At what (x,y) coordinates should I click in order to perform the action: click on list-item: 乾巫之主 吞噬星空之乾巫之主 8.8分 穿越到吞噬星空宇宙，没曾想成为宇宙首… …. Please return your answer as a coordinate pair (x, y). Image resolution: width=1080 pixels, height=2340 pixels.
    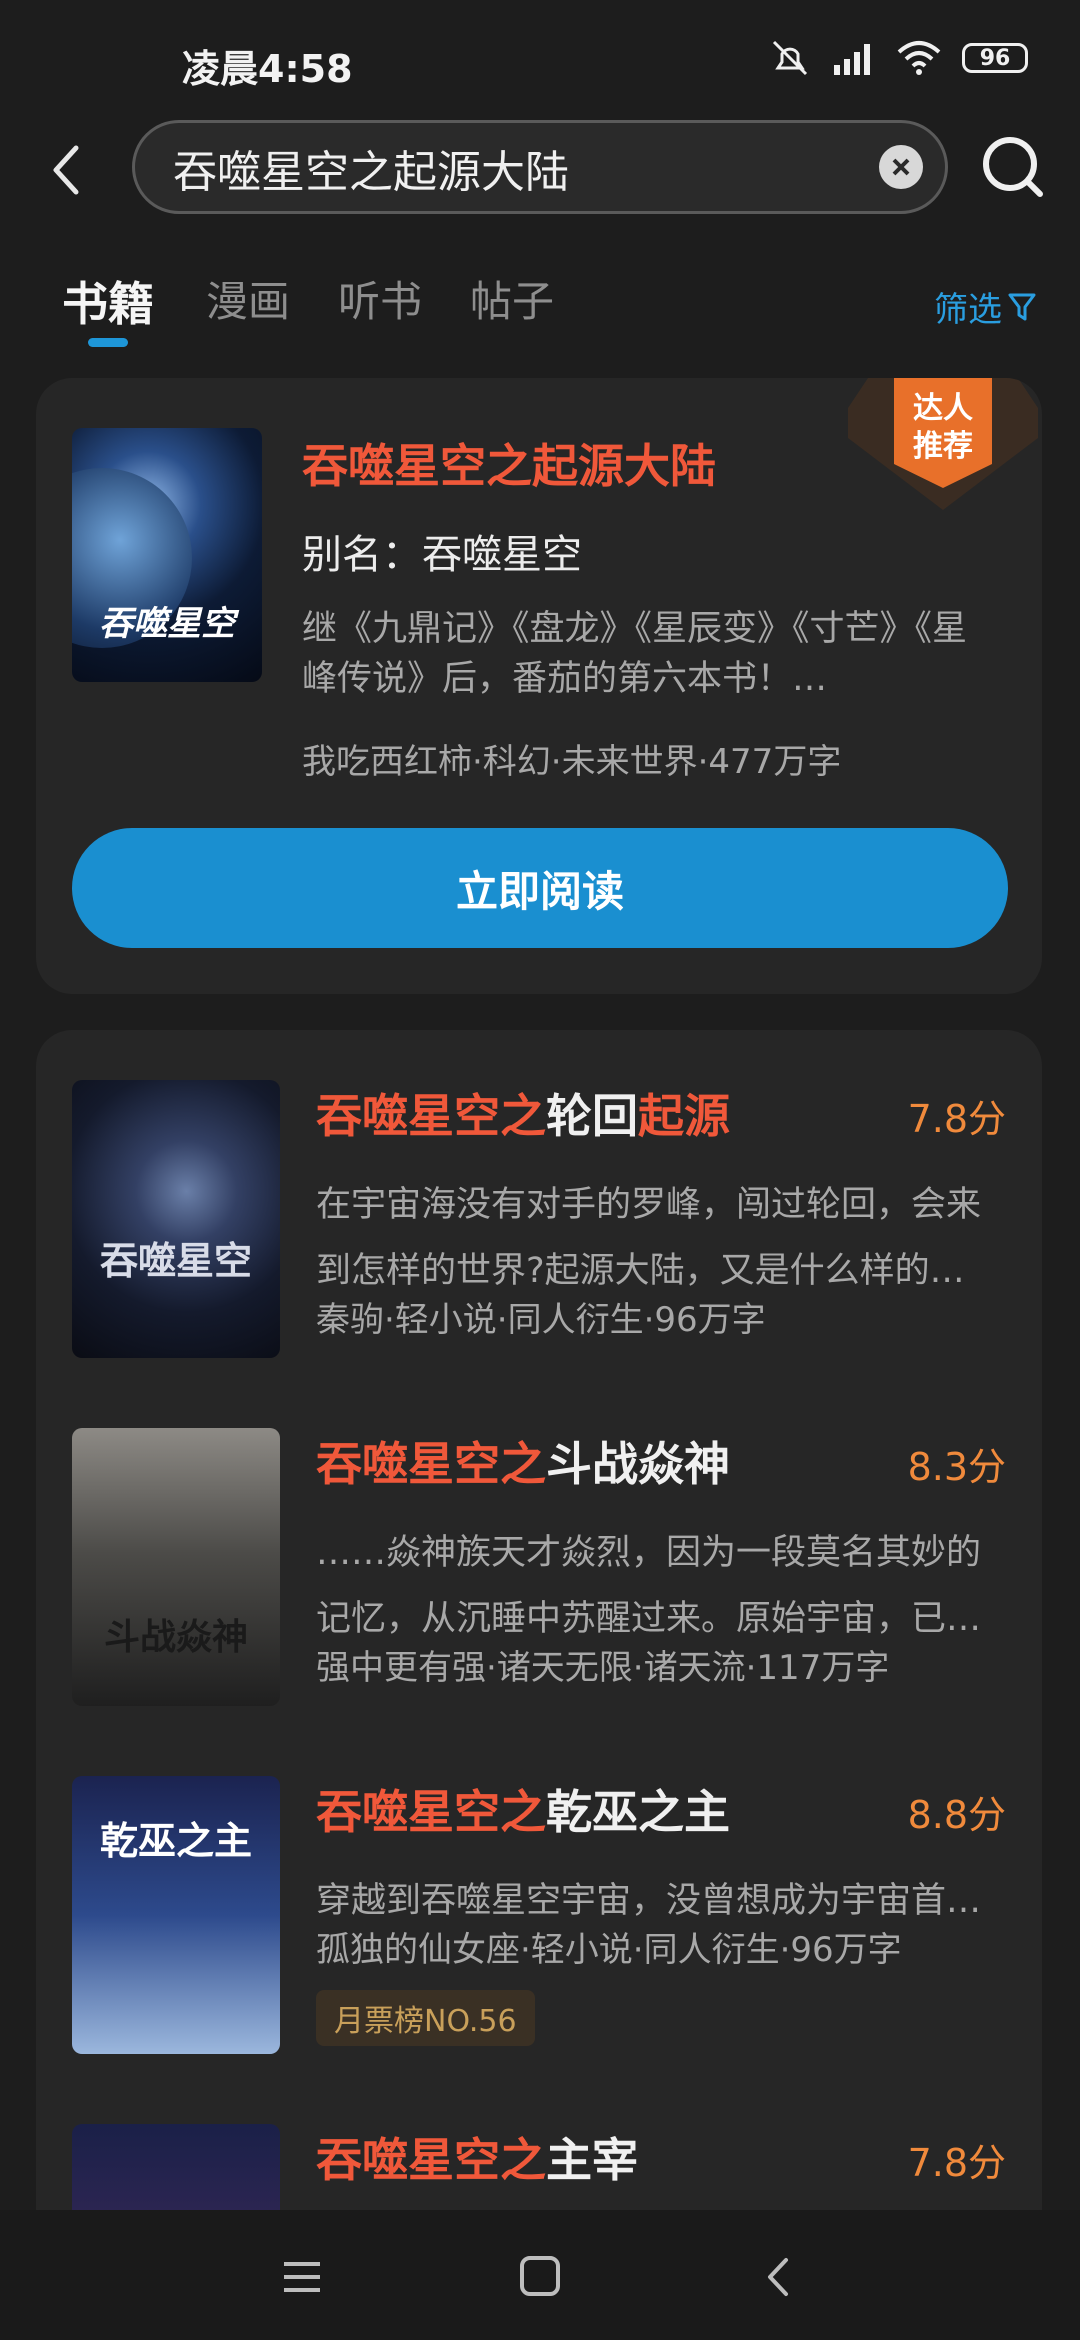
    Looking at the image, I should click on (539, 1896).